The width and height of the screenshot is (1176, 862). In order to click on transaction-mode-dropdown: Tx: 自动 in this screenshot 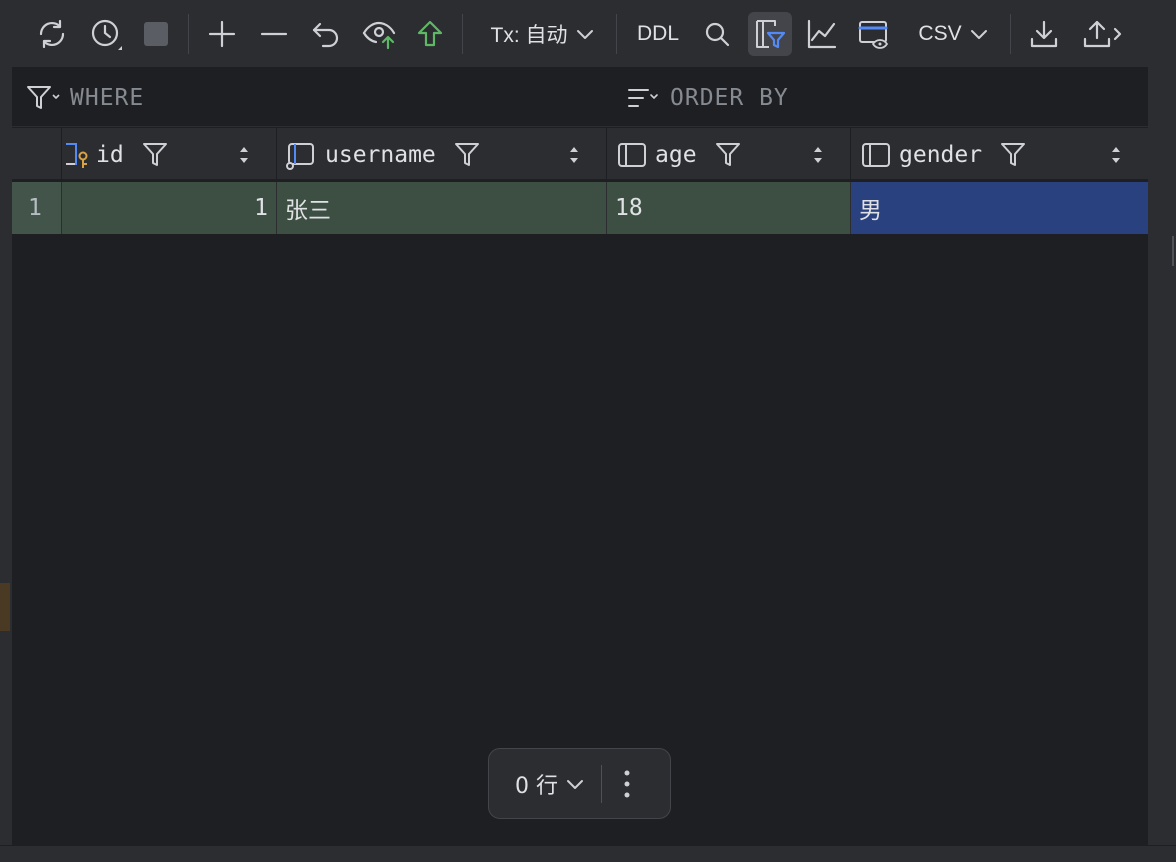, I will do `click(542, 34)`.